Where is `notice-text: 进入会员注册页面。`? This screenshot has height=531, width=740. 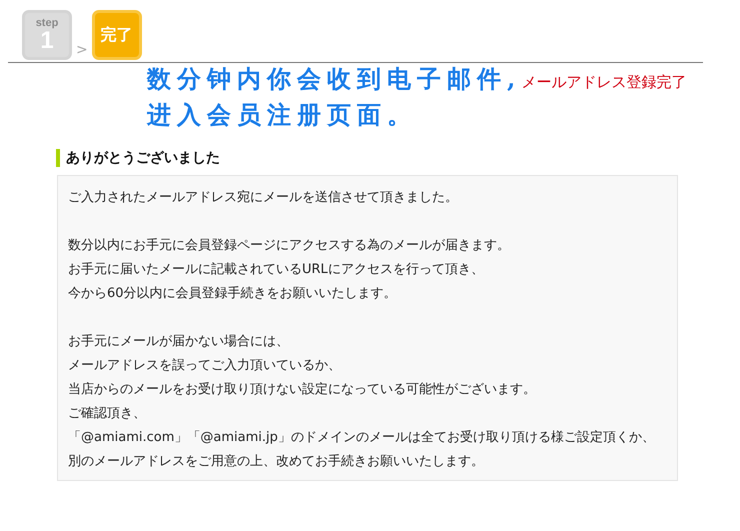
notice-text: 进入会员注册页面。 is located at coordinates (282, 115).